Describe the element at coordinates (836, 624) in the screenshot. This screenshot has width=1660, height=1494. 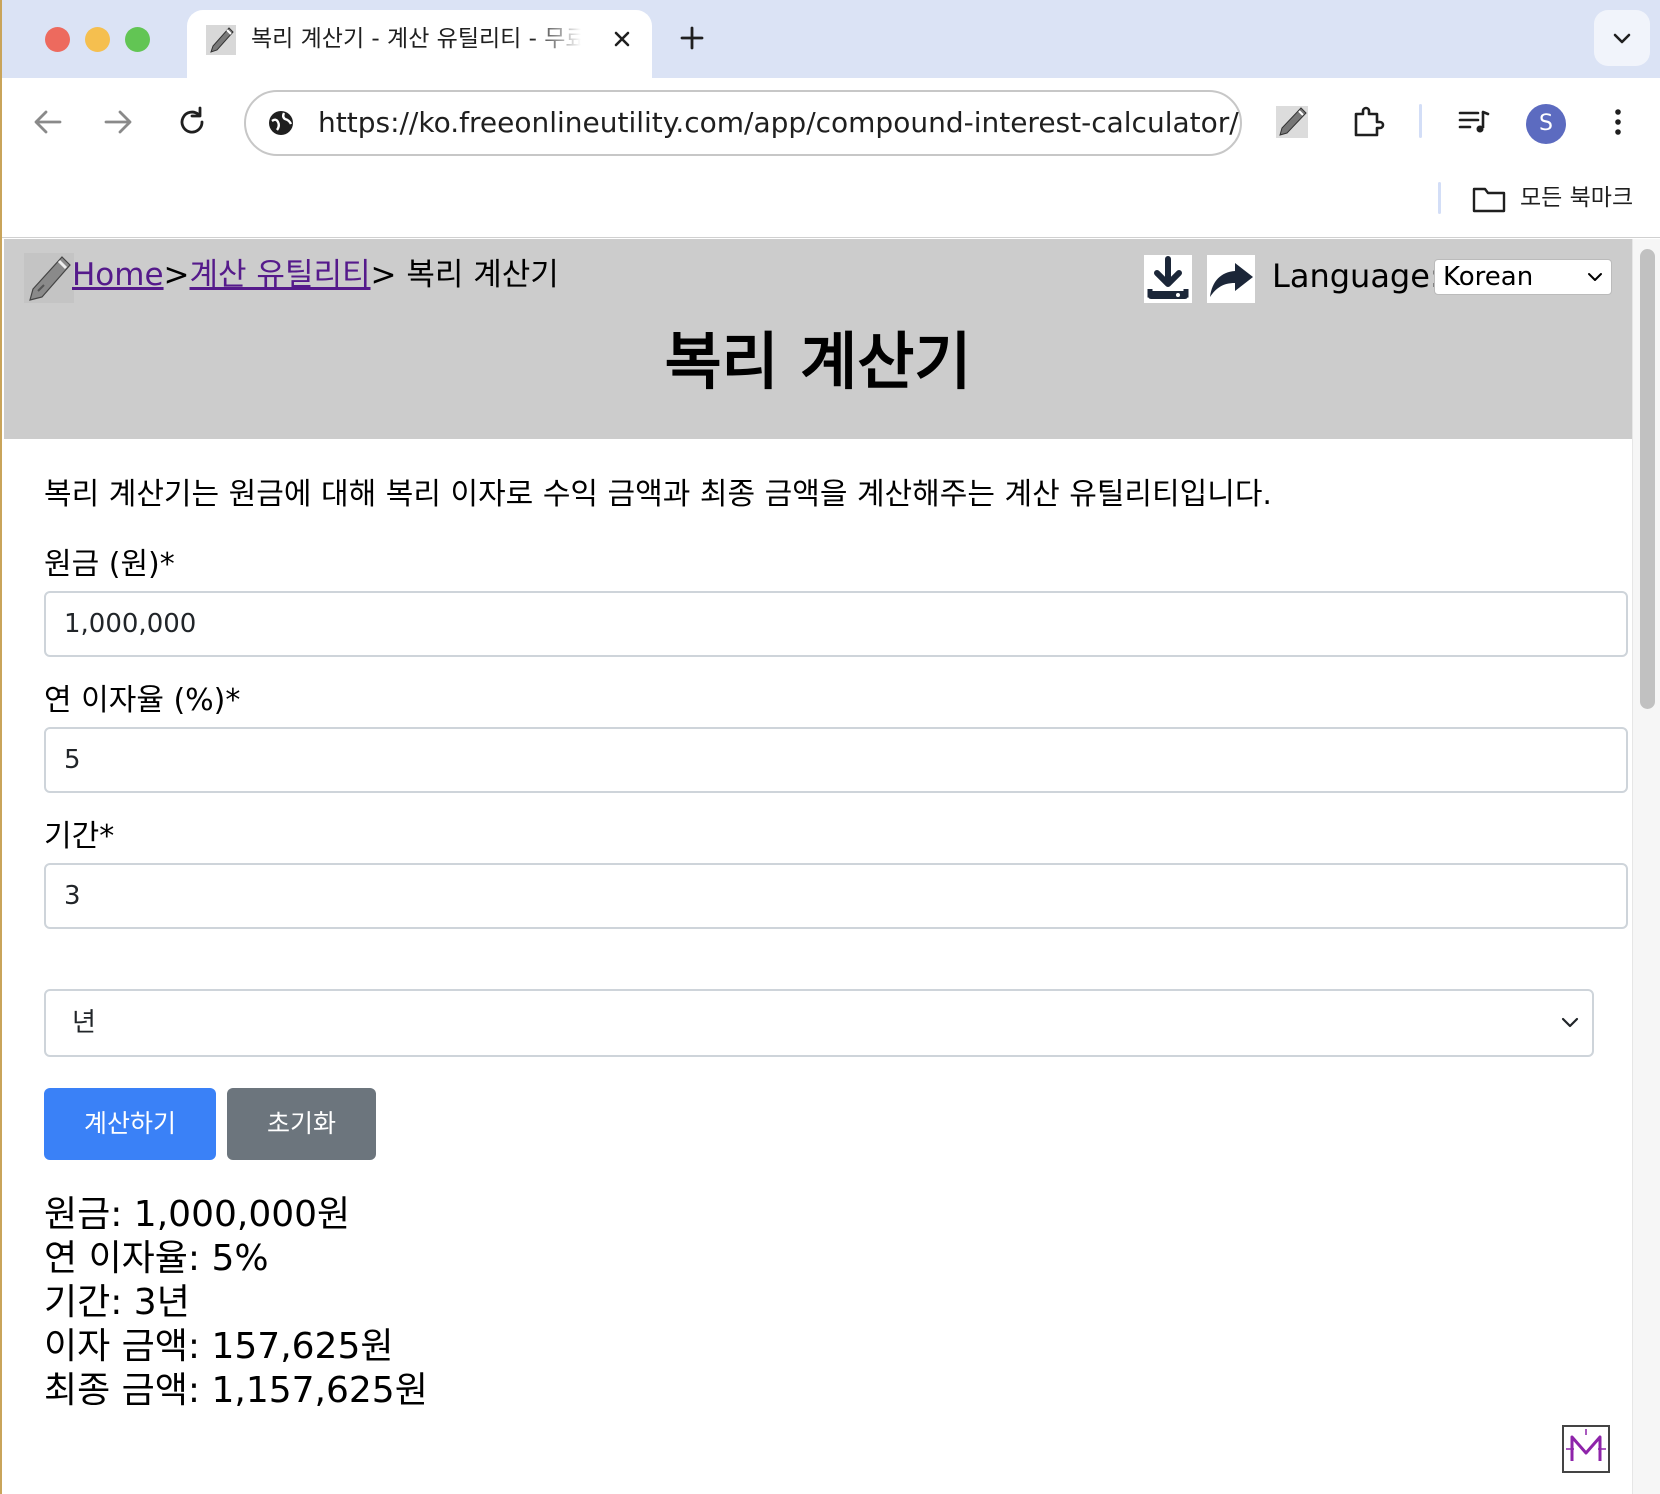
I see `principal-input: 1,000,000` at that location.